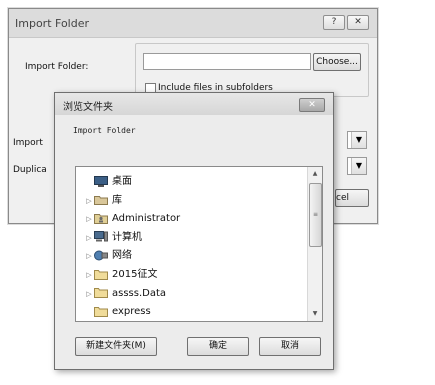 This screenshot has height=385, width=435. Describe the element at coordinates (315, 215) in the screenshot. I see `scroll-thumb: ≡` at that location.